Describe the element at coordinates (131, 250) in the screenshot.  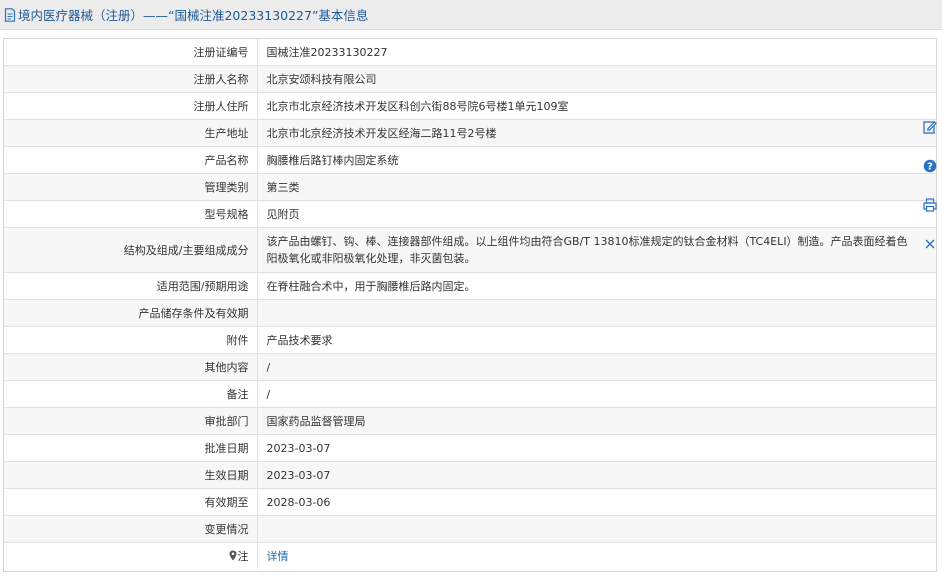
I see `row-label: 结构及组成/主要组成成分` at that location.